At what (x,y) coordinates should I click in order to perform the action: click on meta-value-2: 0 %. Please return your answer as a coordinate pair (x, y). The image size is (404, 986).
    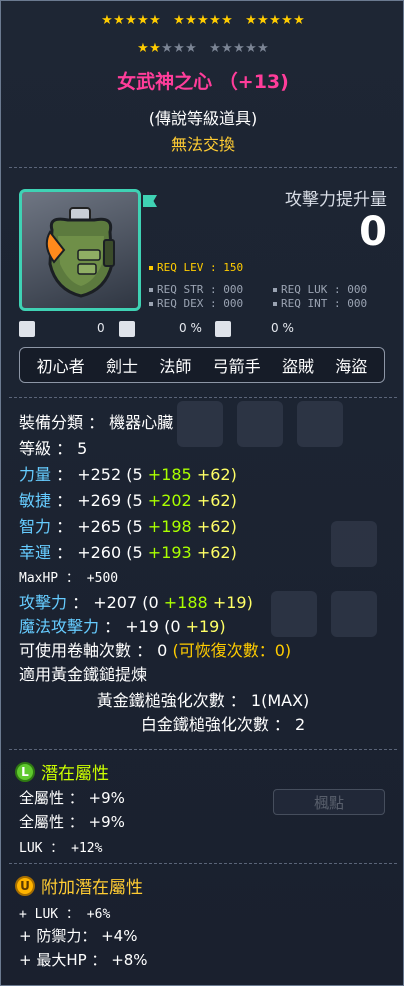
    Looking at the image, I should click on (190, 328).